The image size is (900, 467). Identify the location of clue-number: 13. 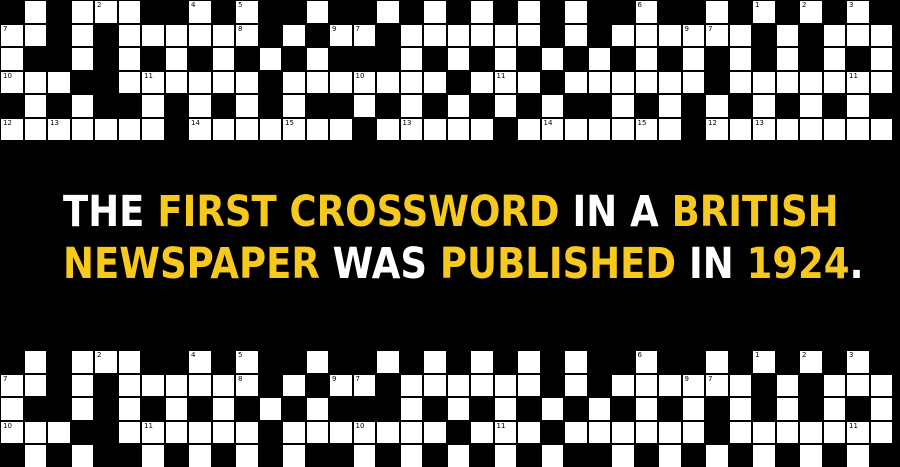
(54, 122).